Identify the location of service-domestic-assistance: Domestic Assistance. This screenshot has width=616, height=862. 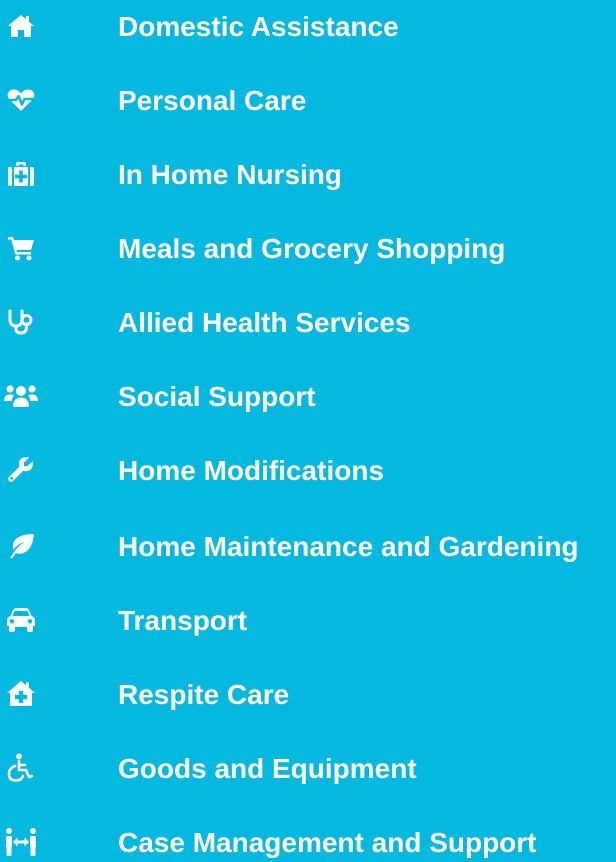
(308, 27).